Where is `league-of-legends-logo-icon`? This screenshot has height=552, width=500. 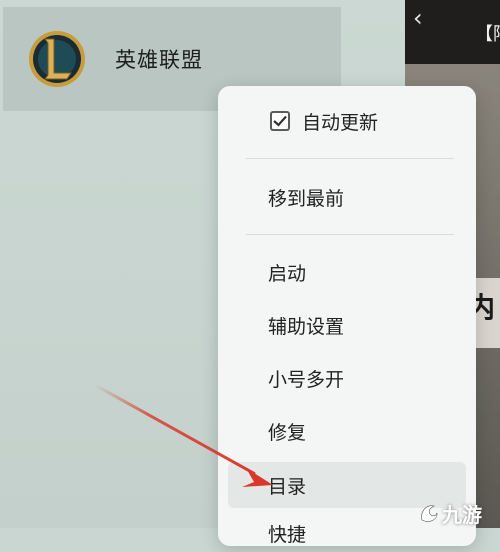 league-of-legends-logo-icon is located at coordinates (57, 59).